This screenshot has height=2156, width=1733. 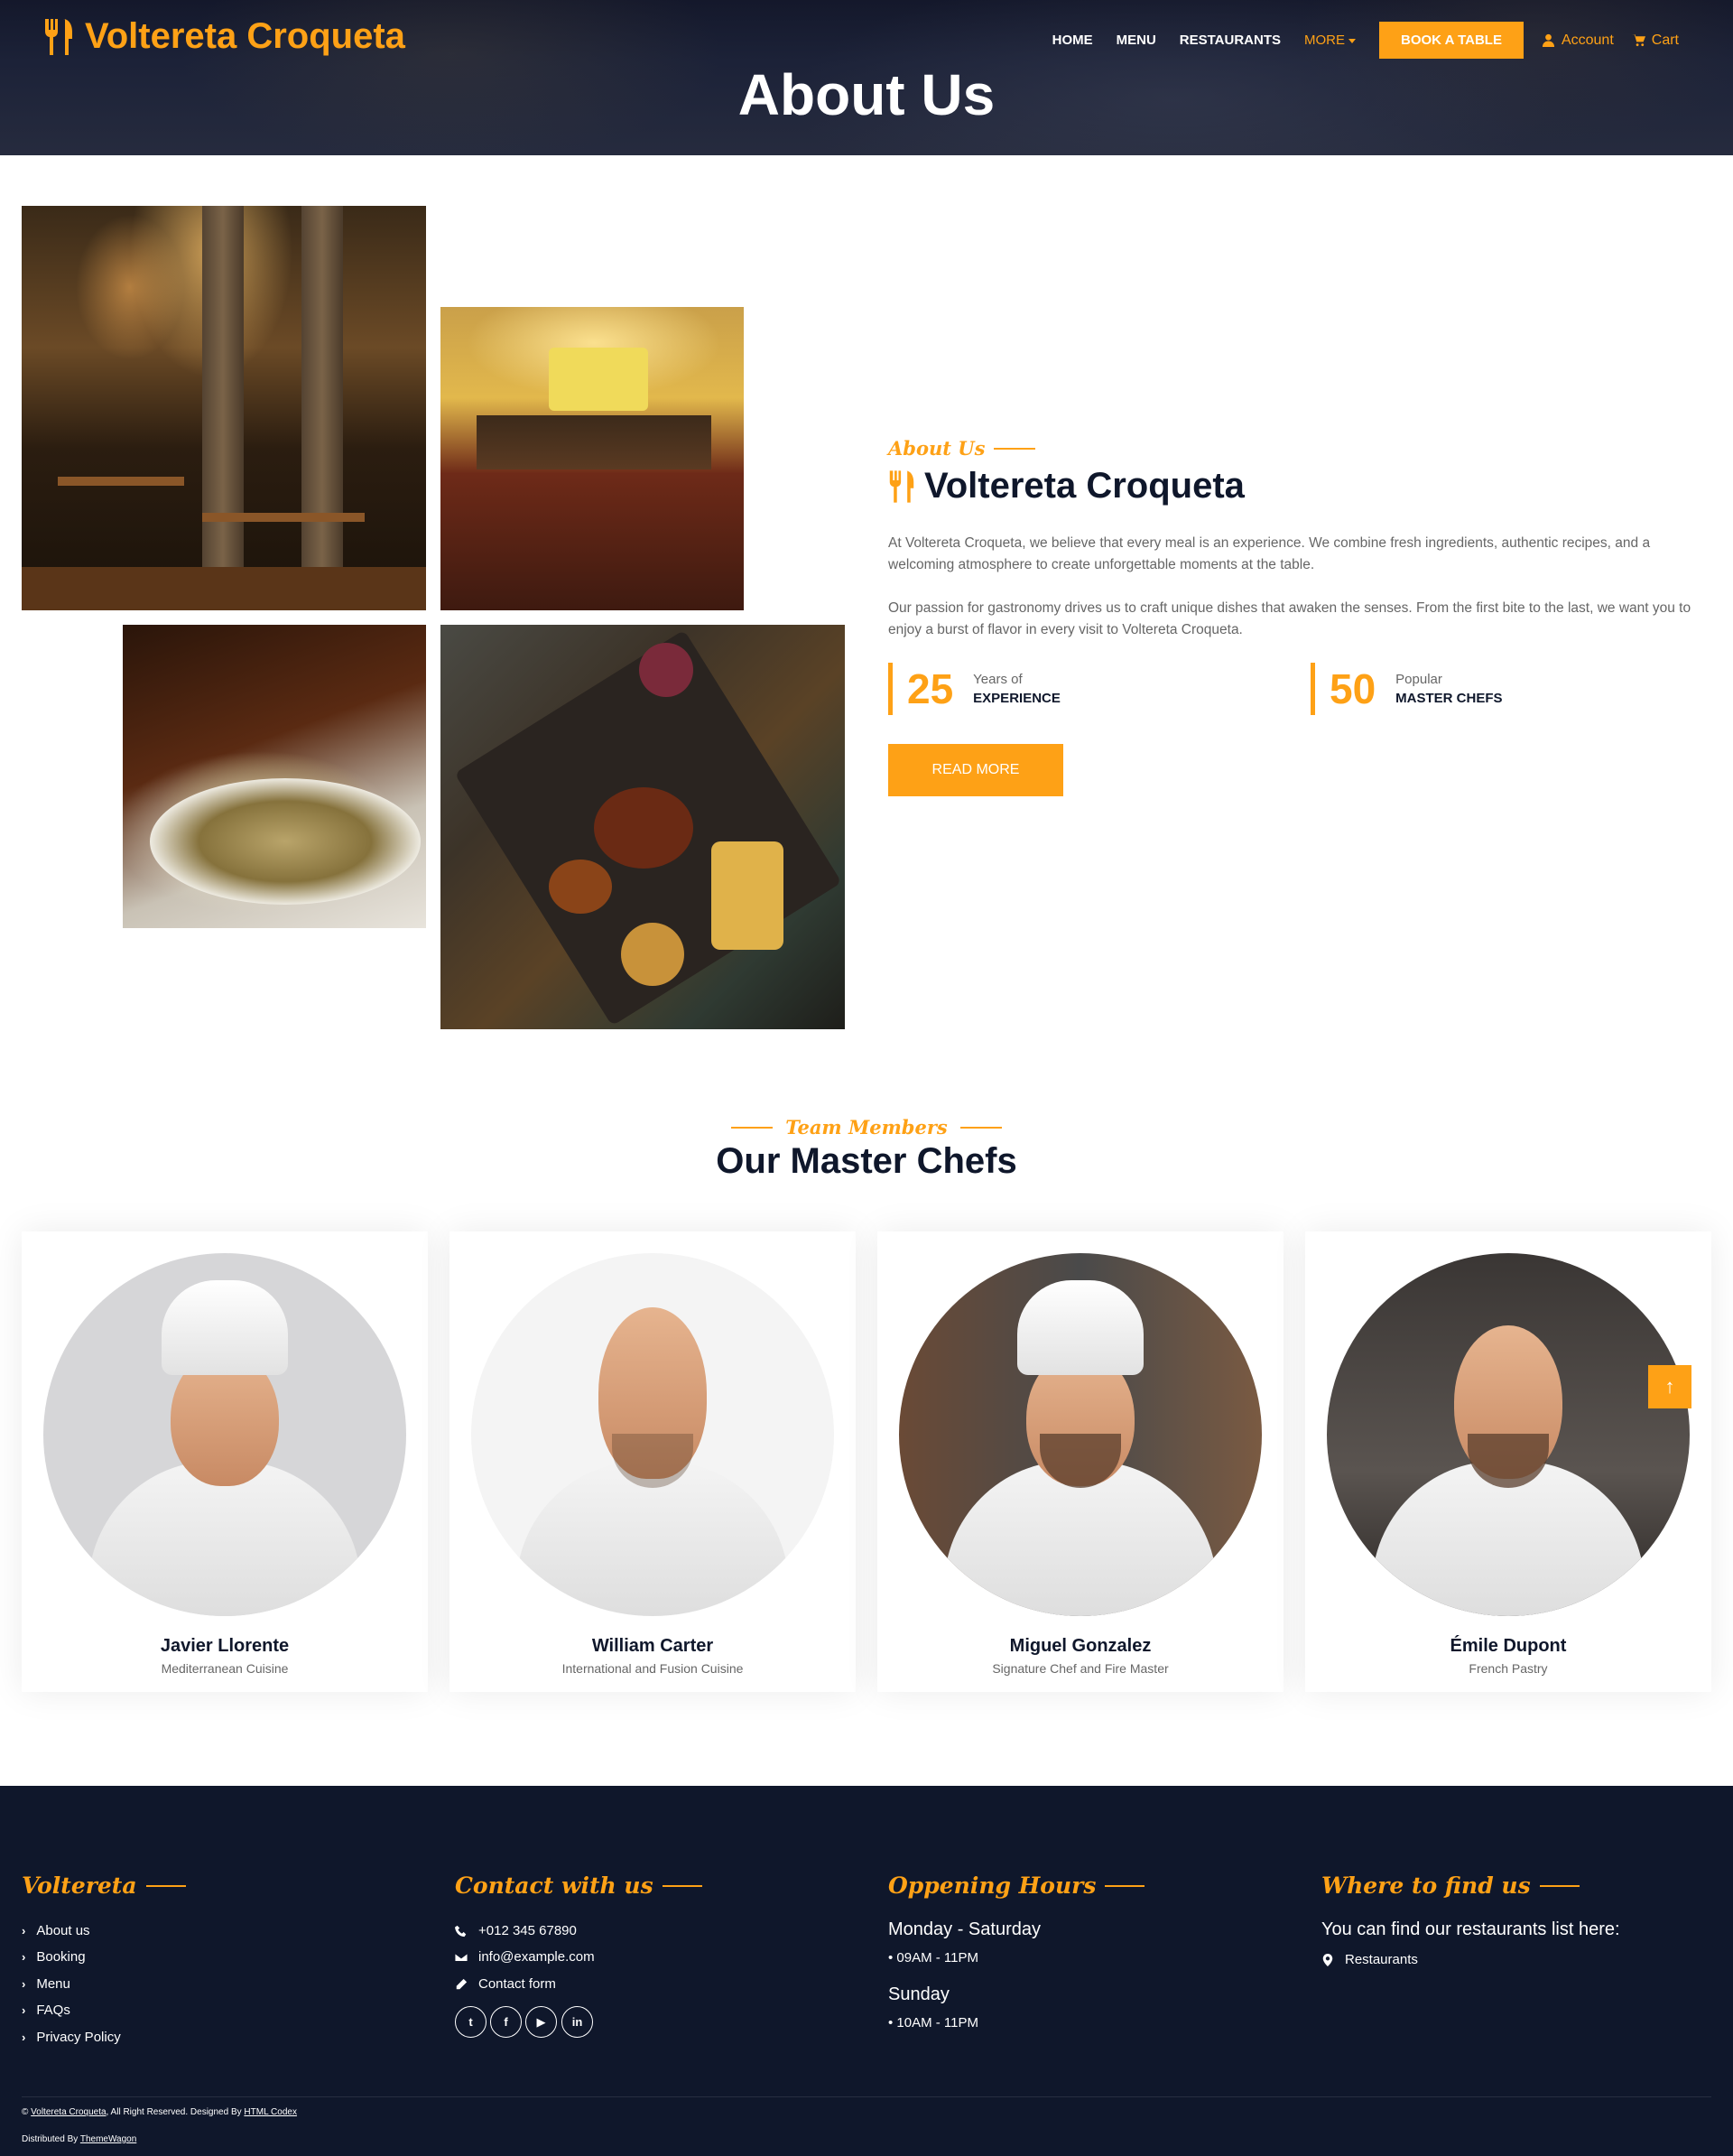 I want to click on facebook-icon: f, so click(x=506, y=2022).